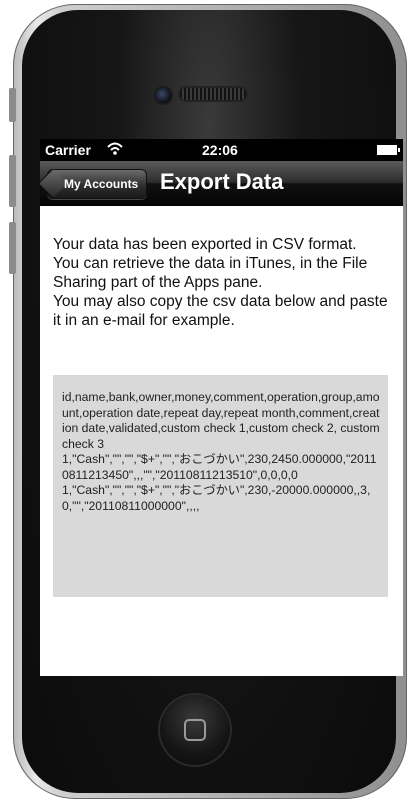  I want to click on page-title: Export Data, so click(222, 181).